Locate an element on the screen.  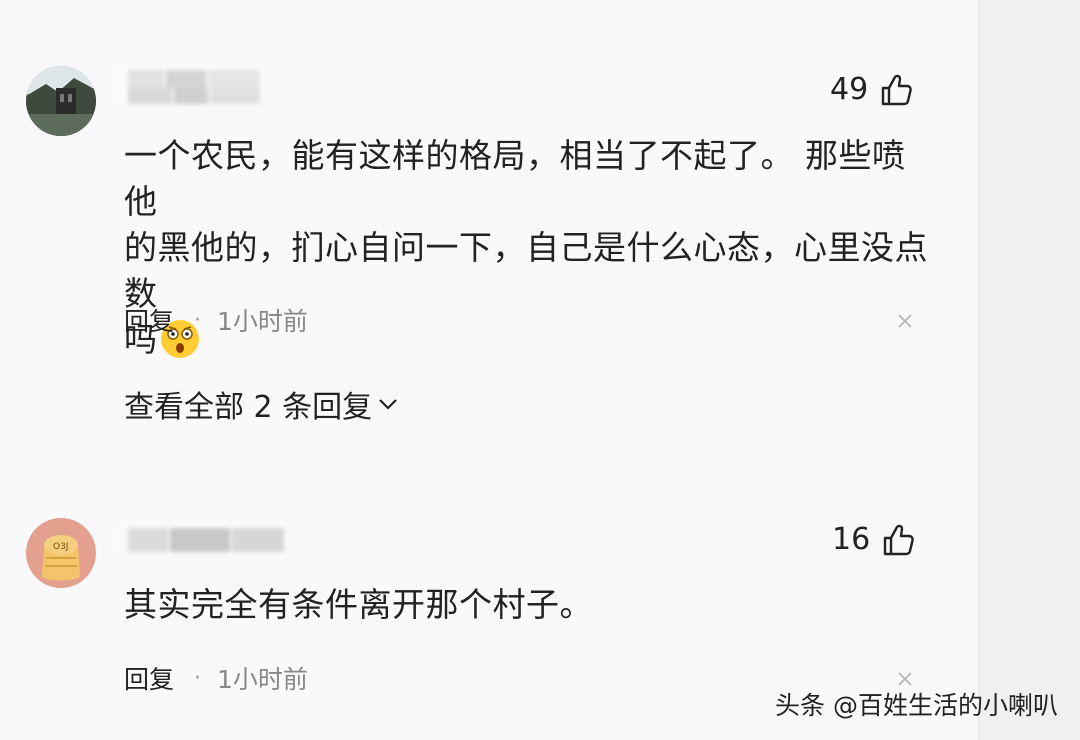
view-all-replies-button: 查看全部 2 条回复 is located at coordinates (261, 404).